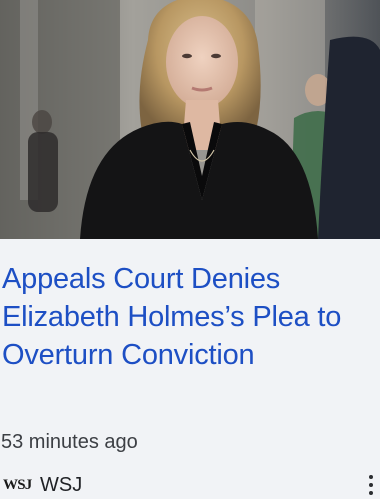  What do you see at coordinates (17, 485) in the screenshot?
I see `source-logo: WSJ` at bounding box center [17, 485].